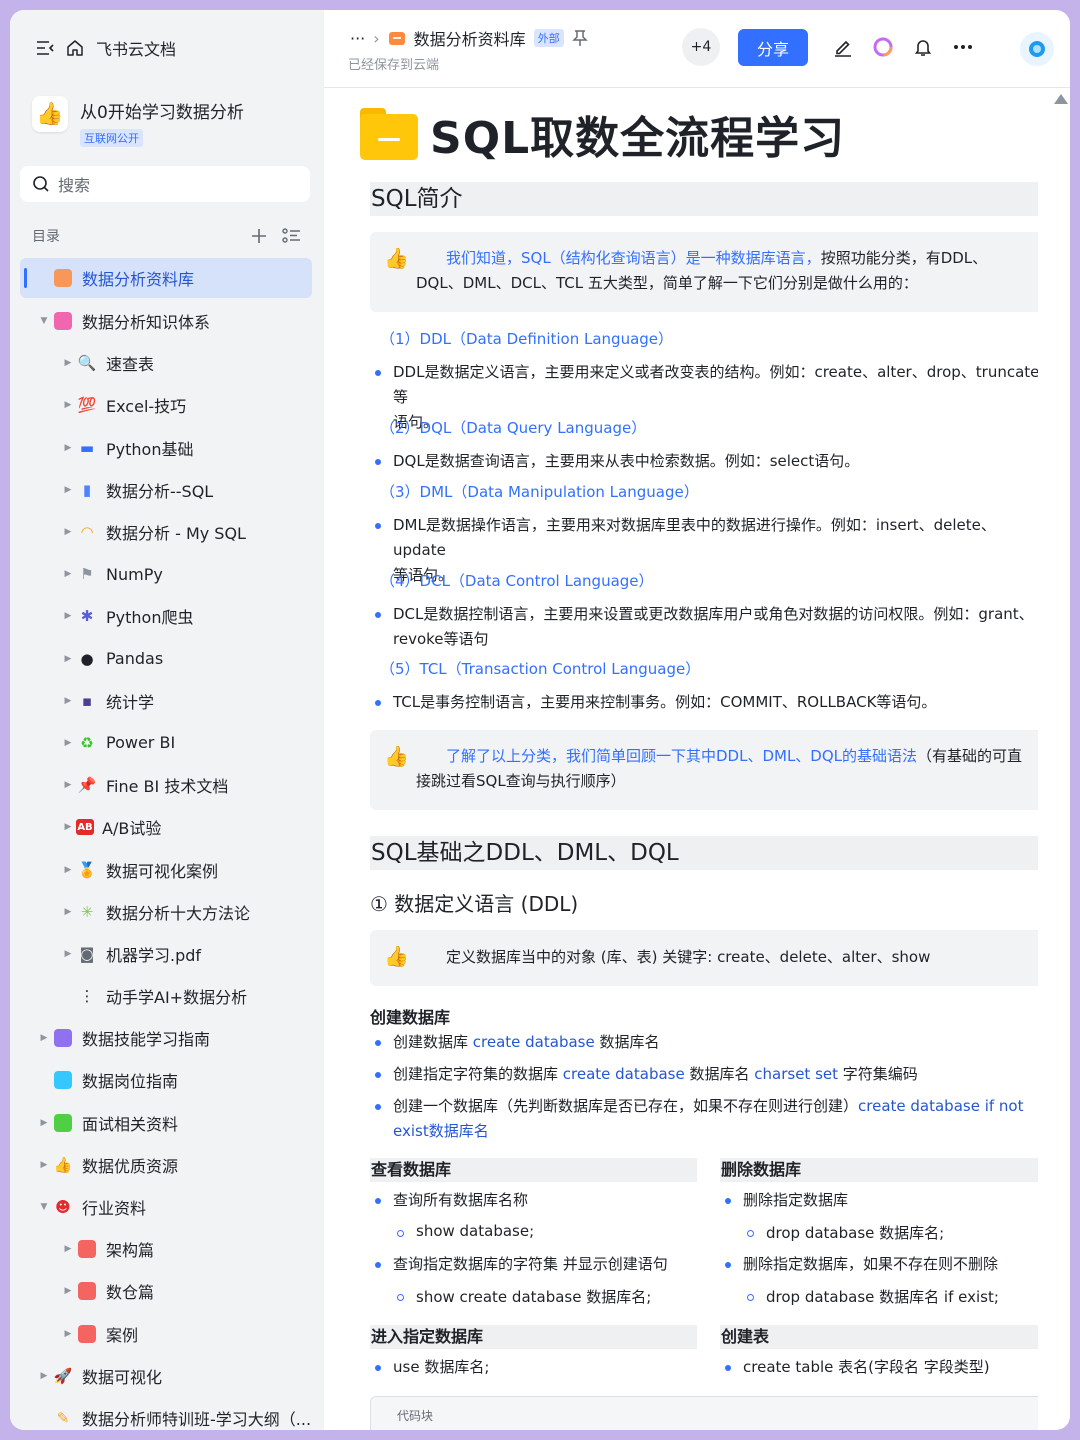 This screenshot has height=1440, width=1080. Describe the element at coordinates (166, 1376) in the screenshot. I see `sidebar-item: ▶ 🚀 数据可视化` at that location.